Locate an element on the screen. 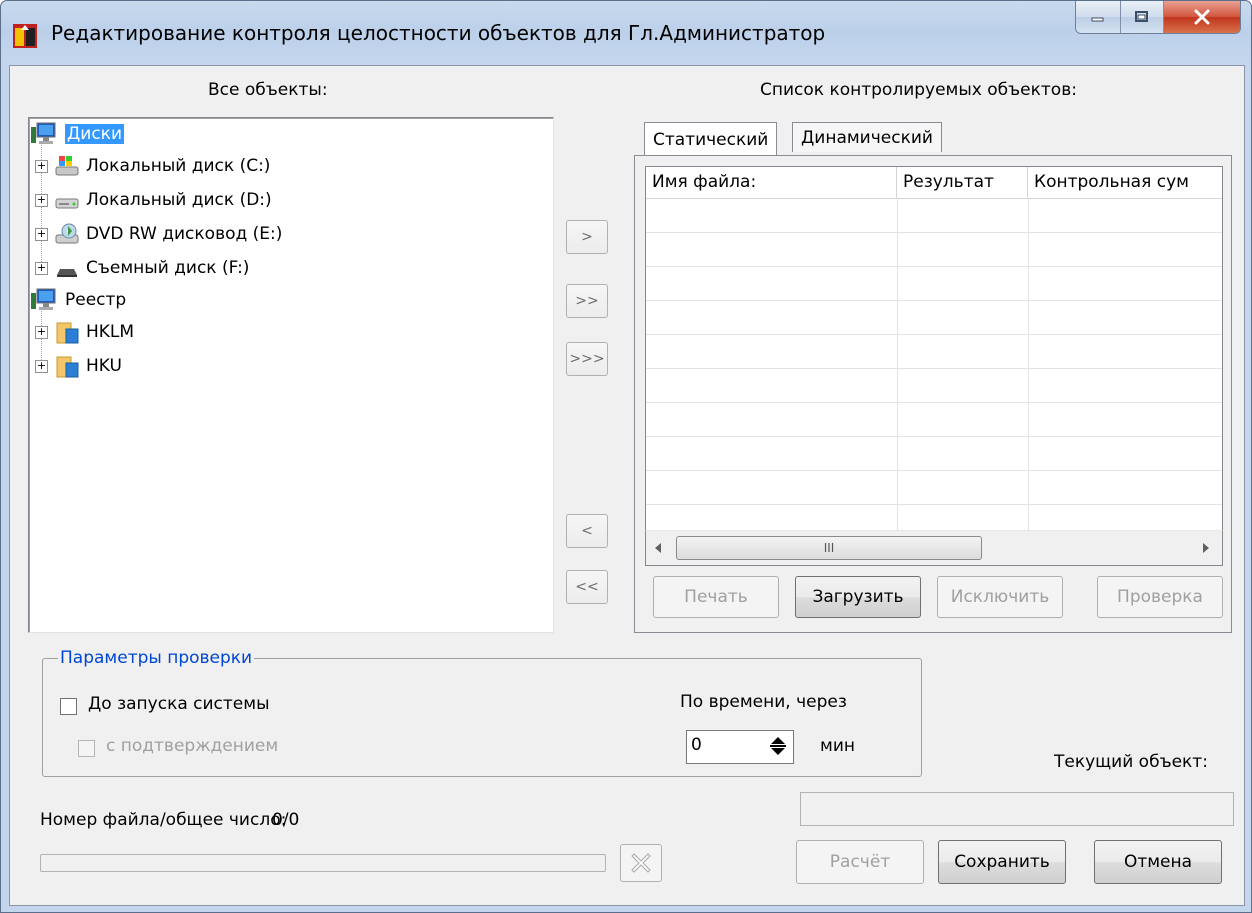 The width and height of the screenshot is (1252, 913). tree-item-disks: Диски is located at coordinates (77, 134).